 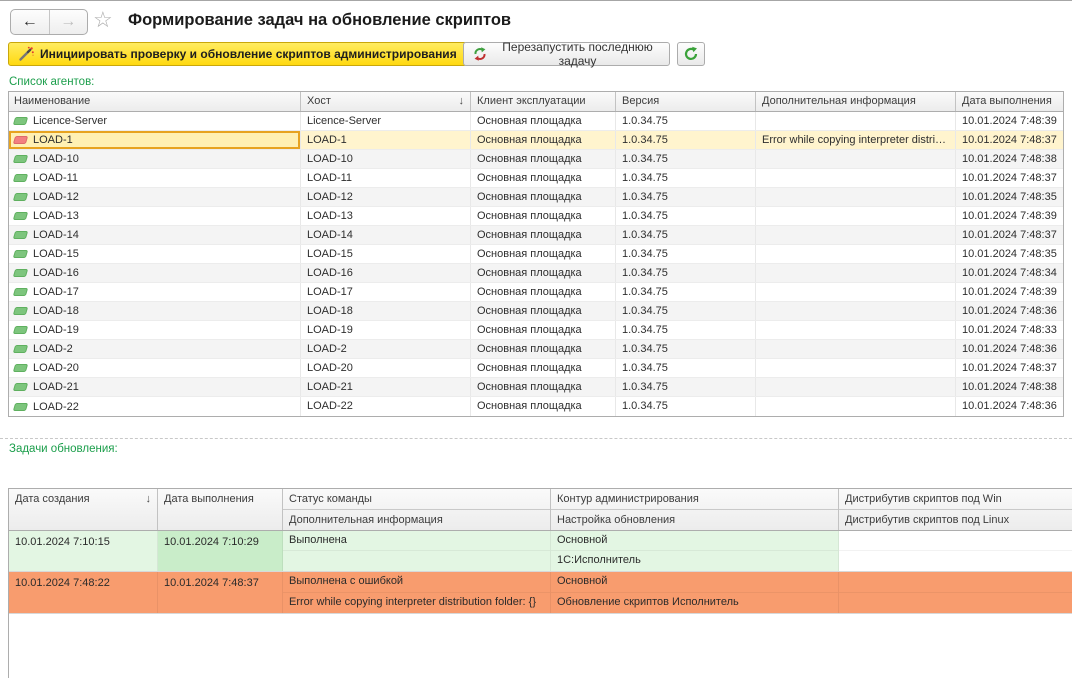 What do you see at coordinates (155, 159) in the screenshot?
I see `agent-name-cell: LOAD-10` at bounding box center [155, 159].